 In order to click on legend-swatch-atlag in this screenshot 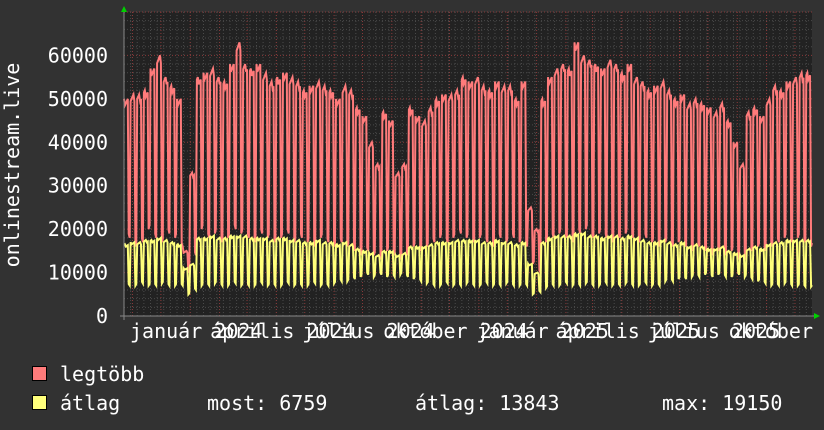, I will do `click(39, 402)`.